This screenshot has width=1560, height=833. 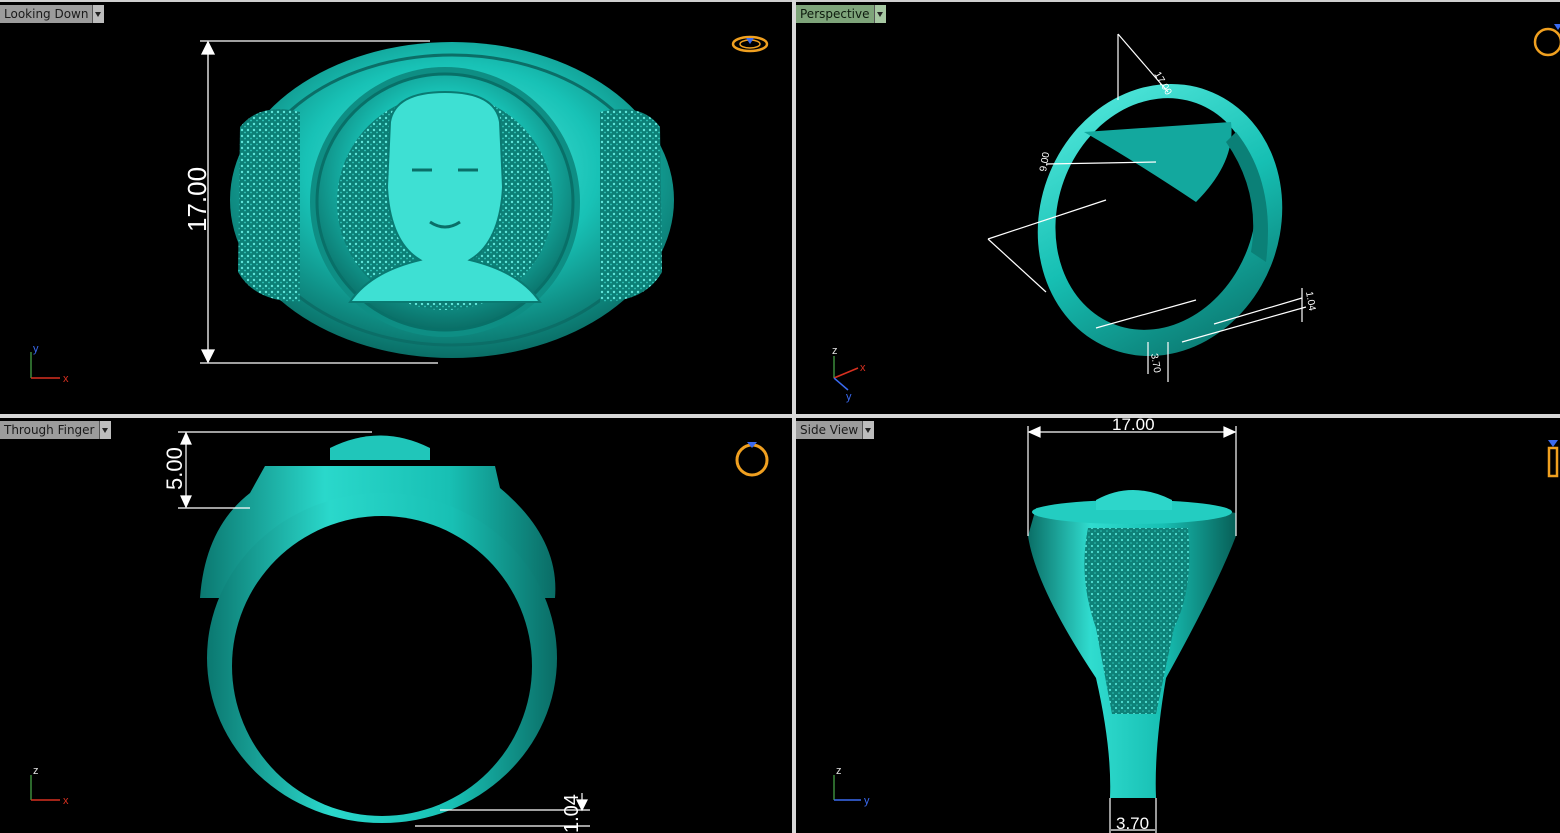 What do you see at coordinates (46, 14) in the screenshot?
I see `viewport-title: Looking Down` at bounding box center [46, 14].